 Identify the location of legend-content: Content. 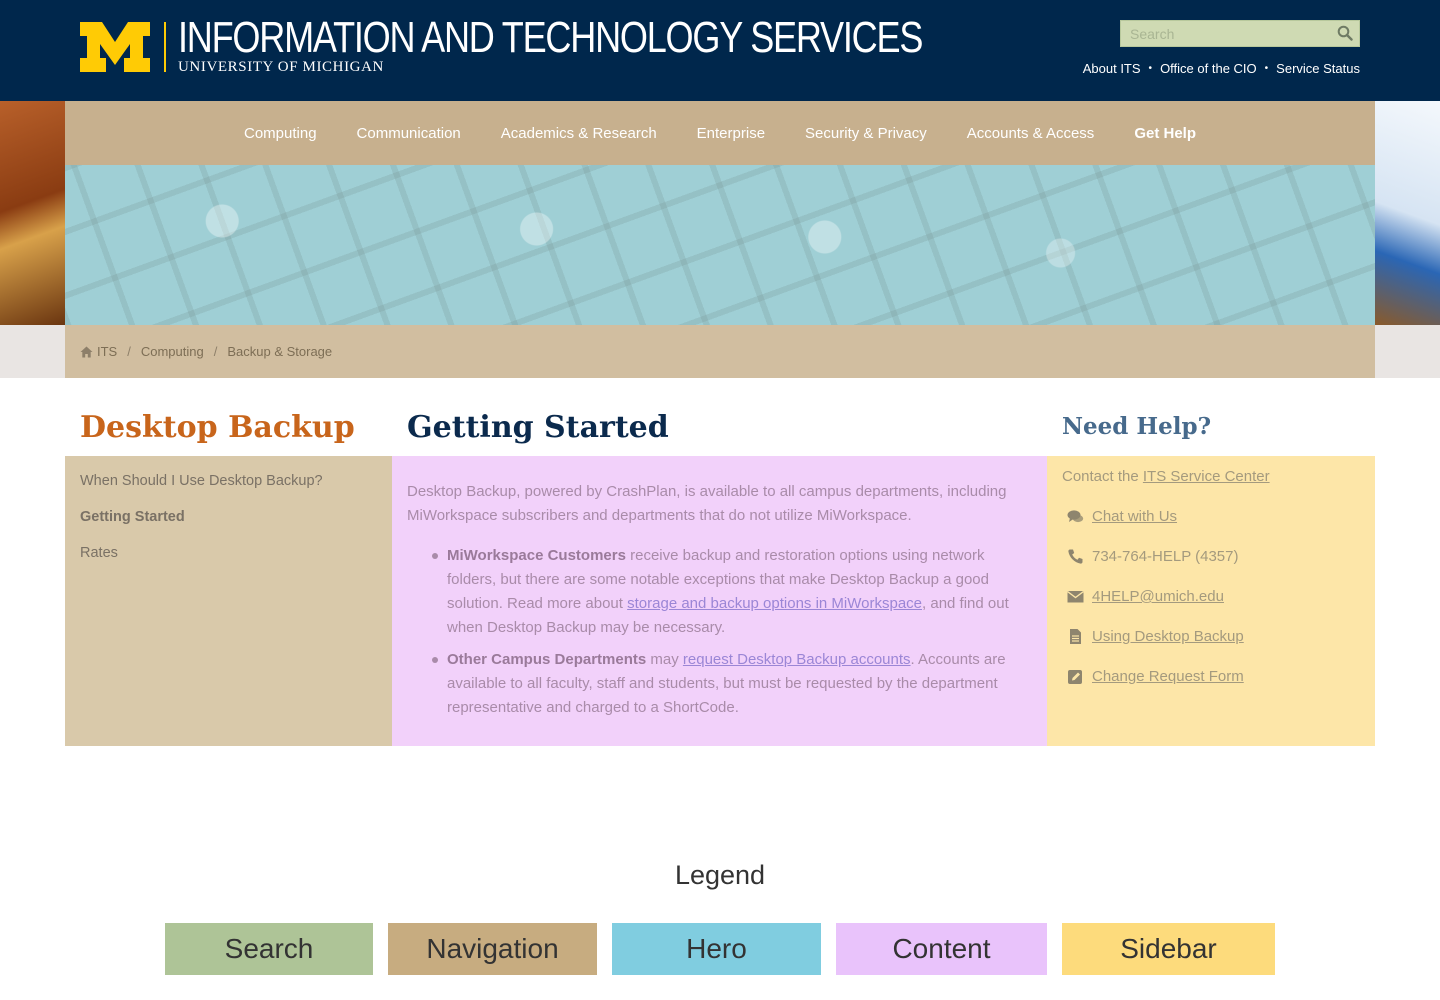
(941, 949).